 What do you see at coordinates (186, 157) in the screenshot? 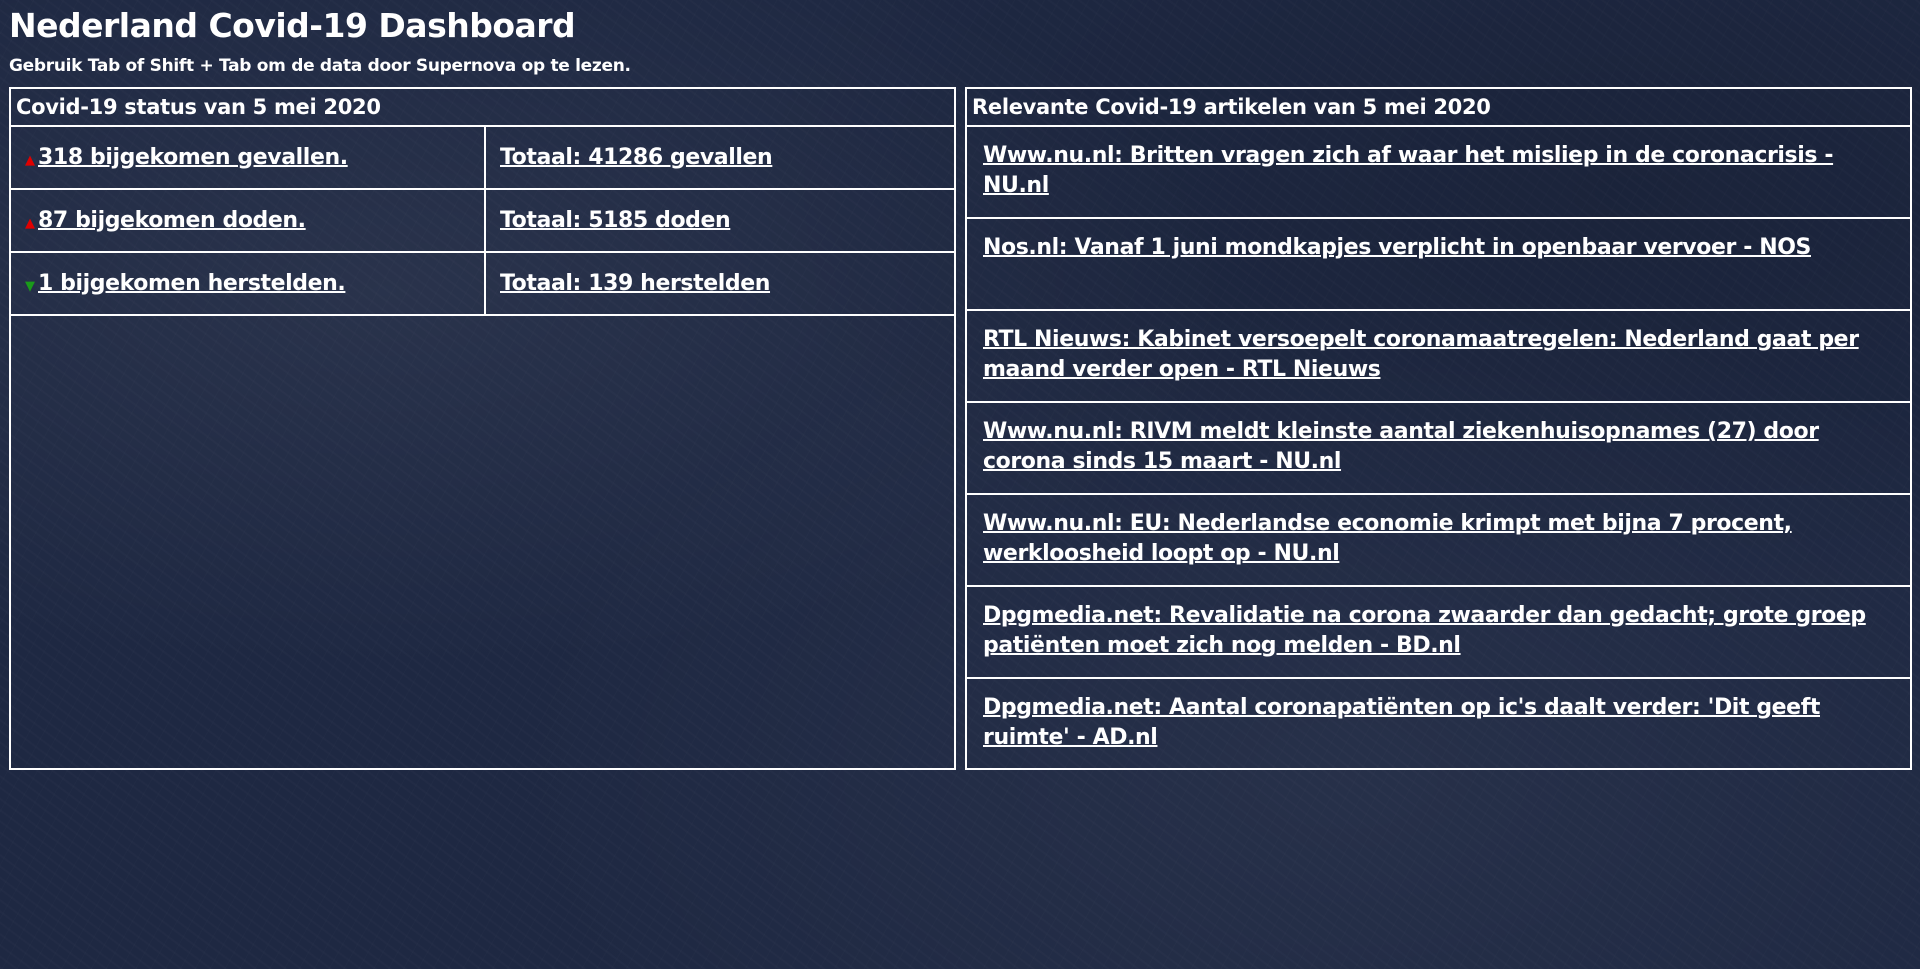
I see `new-cases-link: ▲ 318 bijgekomen gevallen.` at bounding box center [186, 157].